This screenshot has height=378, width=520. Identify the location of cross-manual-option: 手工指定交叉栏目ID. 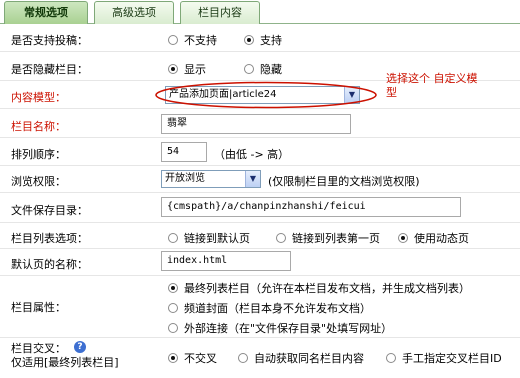
(444, 358).